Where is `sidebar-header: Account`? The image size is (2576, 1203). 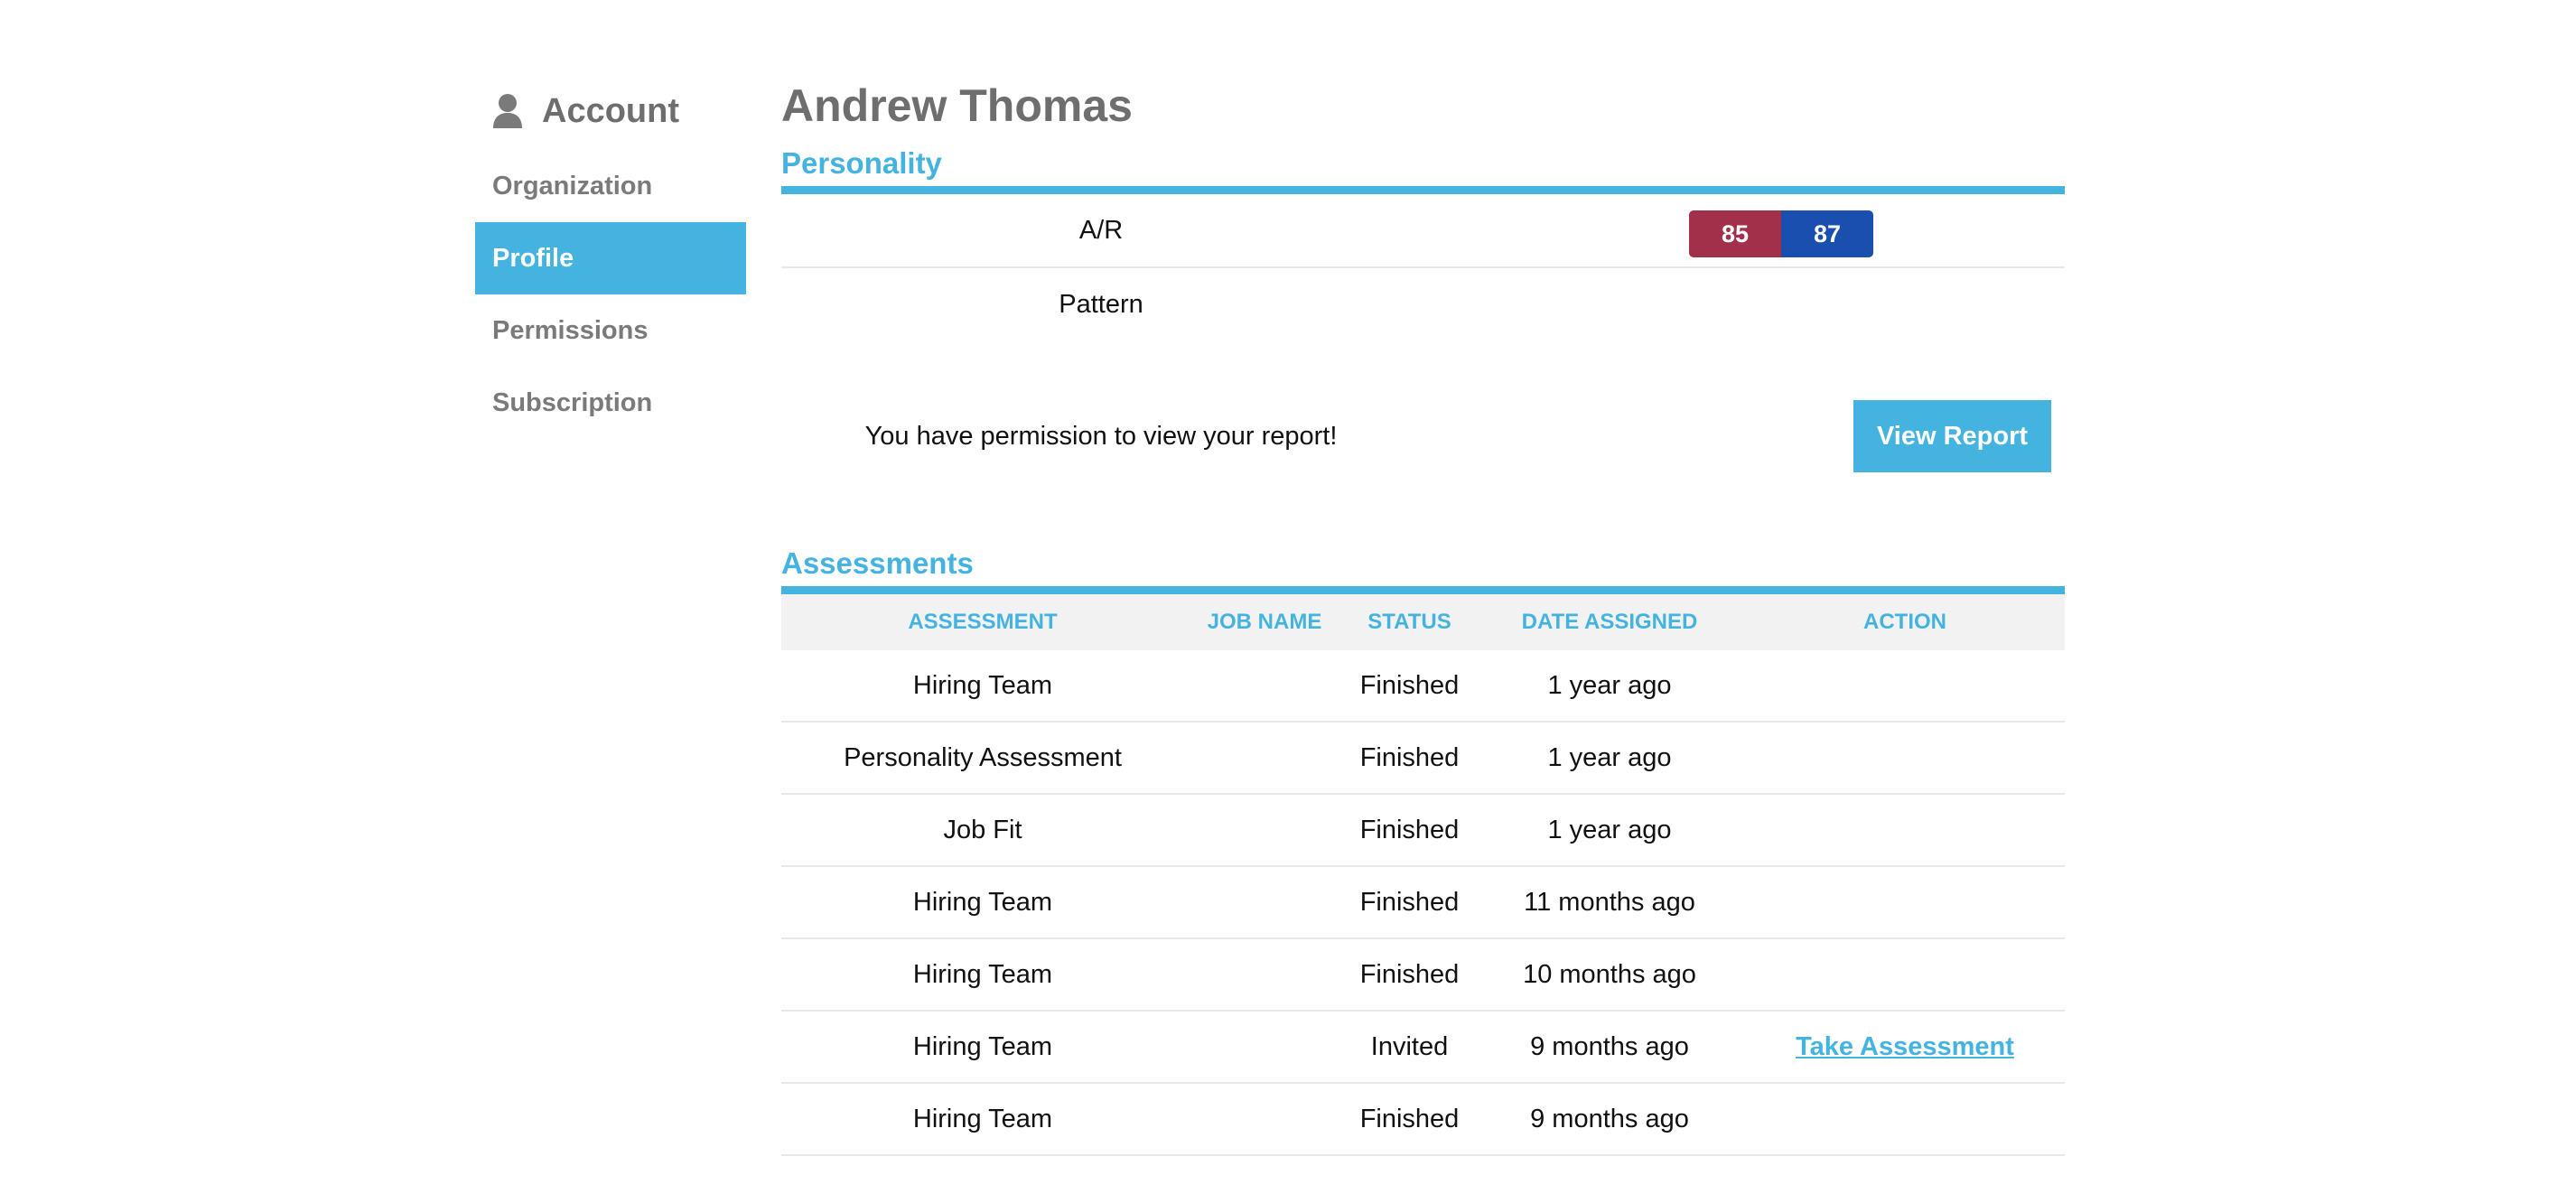 sidebar-header: Account is located at coordinates (610, 111).